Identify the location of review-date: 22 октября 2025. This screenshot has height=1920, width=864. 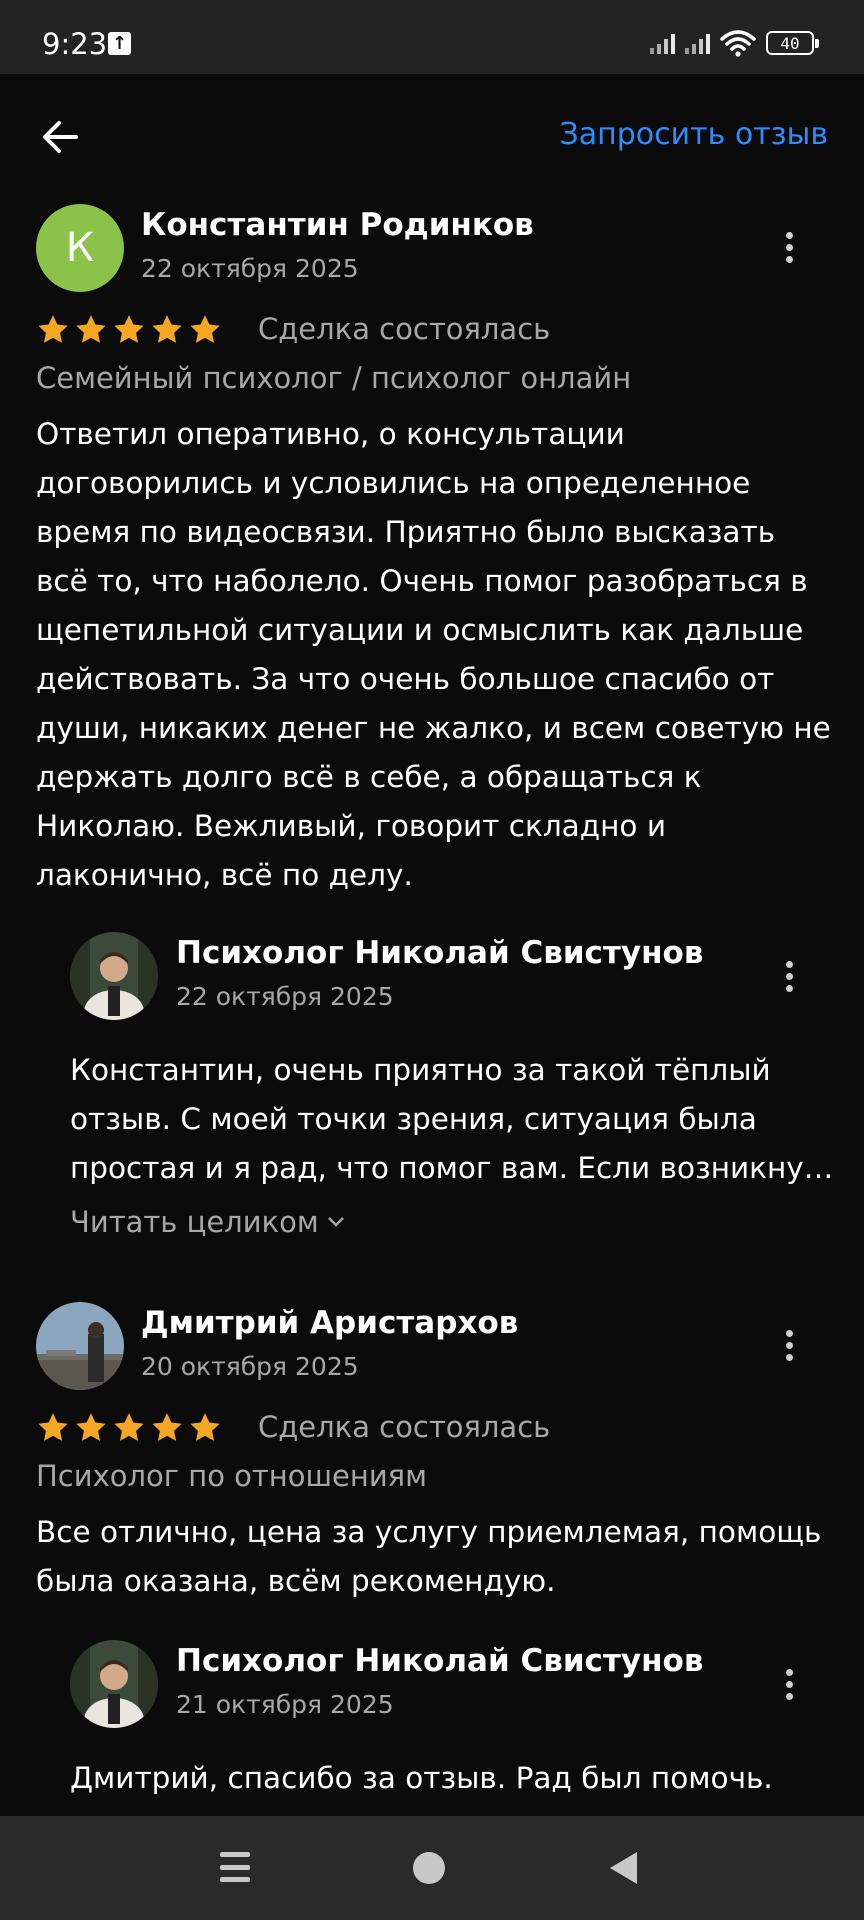
(250, 268).